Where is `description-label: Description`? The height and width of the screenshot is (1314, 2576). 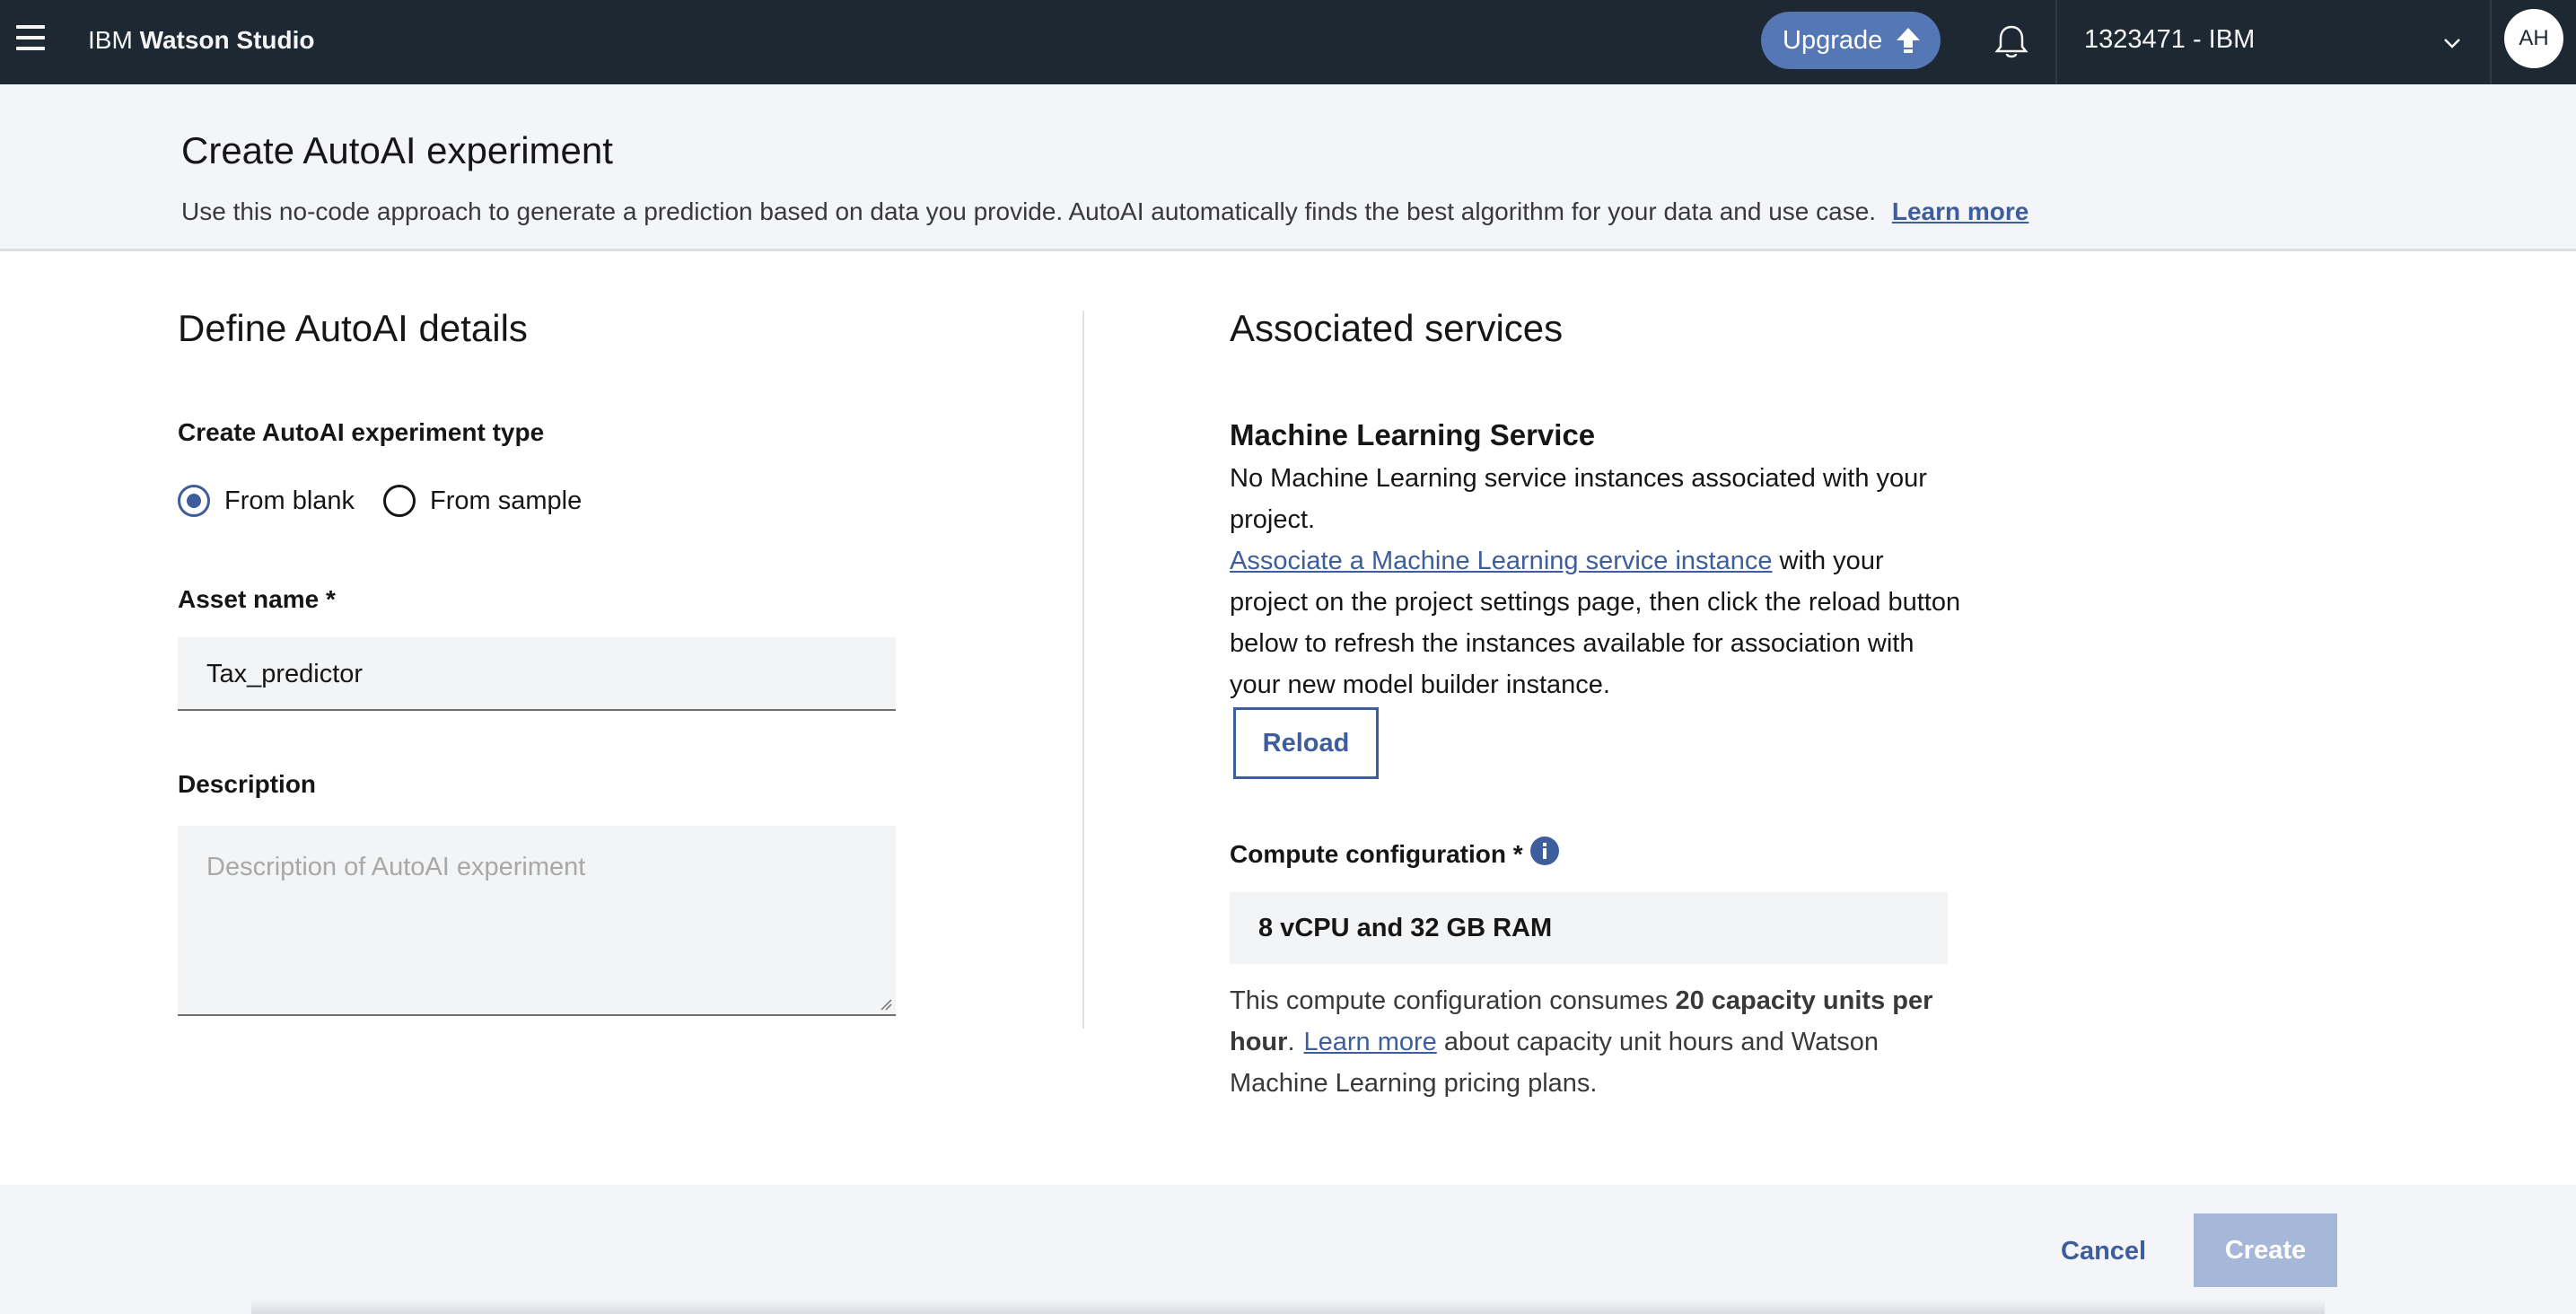 description-label: Description is located at coordinates (247, 784).